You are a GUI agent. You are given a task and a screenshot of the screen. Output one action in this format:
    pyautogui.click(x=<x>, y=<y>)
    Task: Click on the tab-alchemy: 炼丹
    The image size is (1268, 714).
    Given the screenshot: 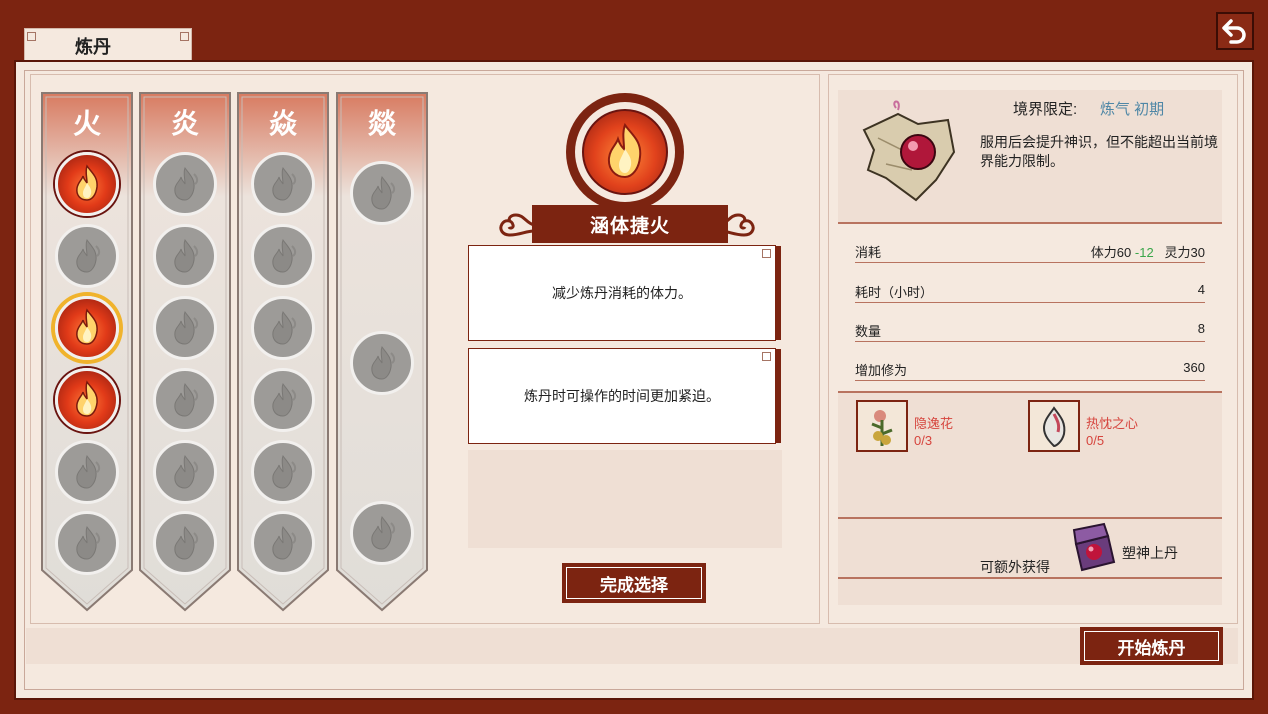 What is the action you would take?
    pyautogui.click(x=108, y=45)
    